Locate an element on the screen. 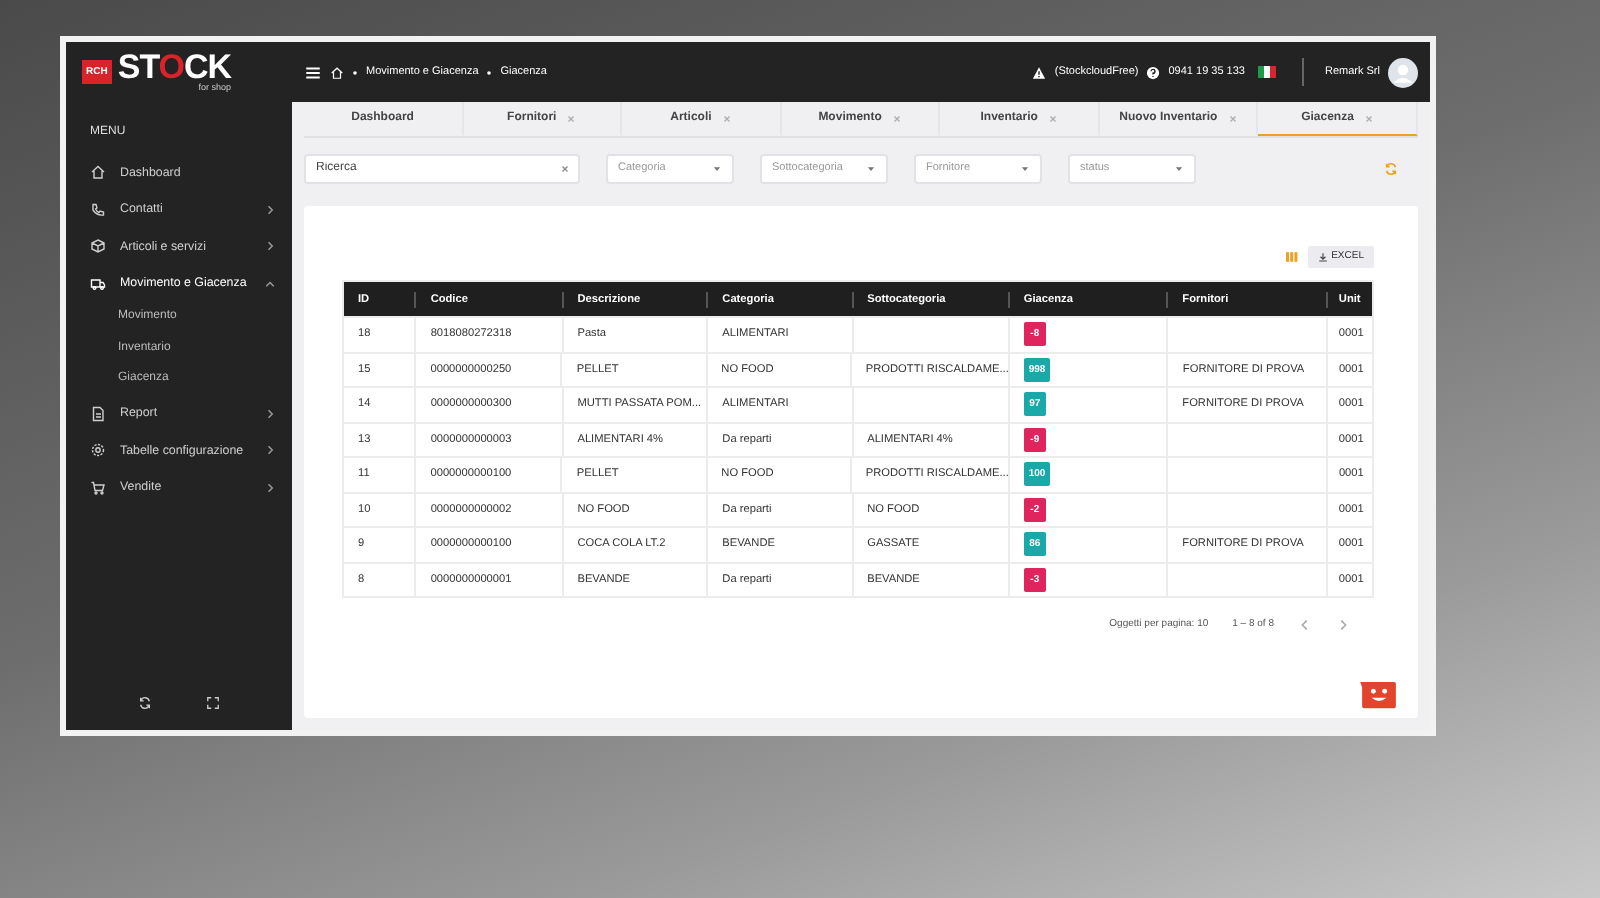  refresh-icon is located at coordinates (144, 703).